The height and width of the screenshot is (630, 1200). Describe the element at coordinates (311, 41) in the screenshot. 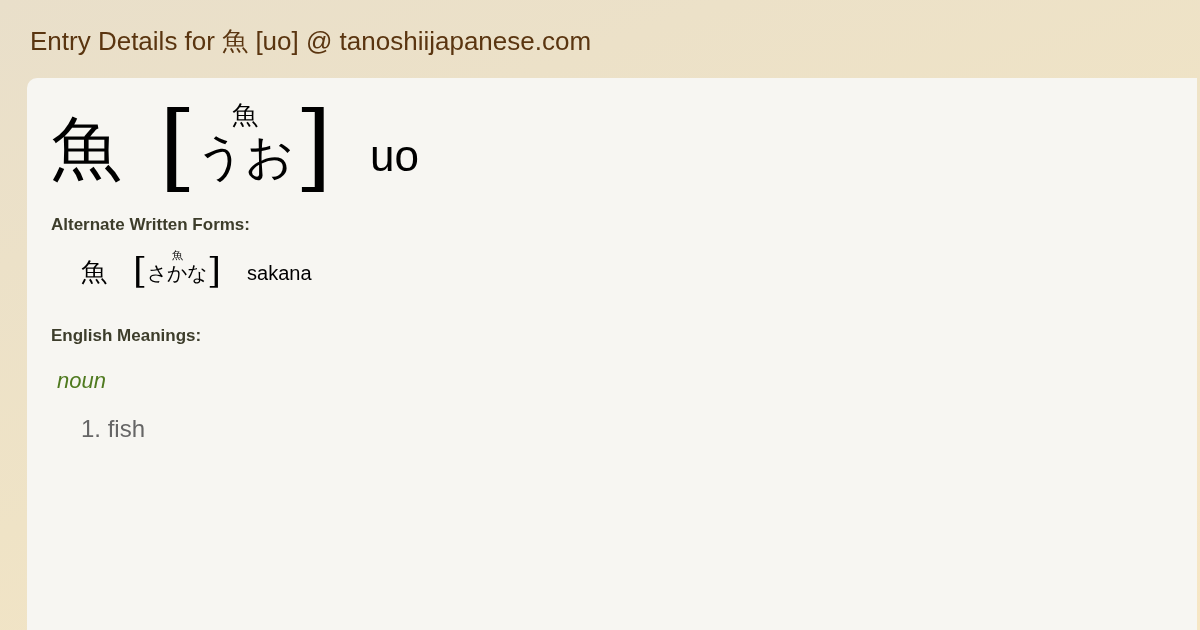

I see `page-title: Entry Details for 魚 [uo] @ tanoshiijapanese.com` at that location.